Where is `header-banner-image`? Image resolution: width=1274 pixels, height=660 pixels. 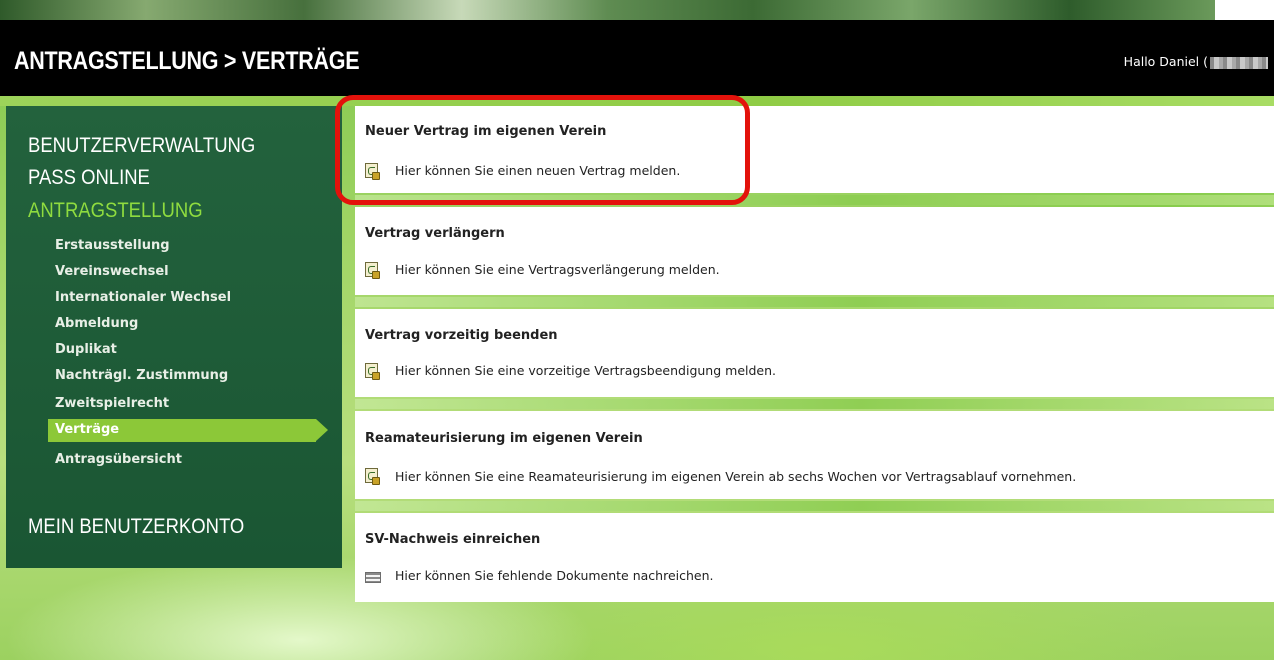
header-banner-image is located at coordinates (607, 10).